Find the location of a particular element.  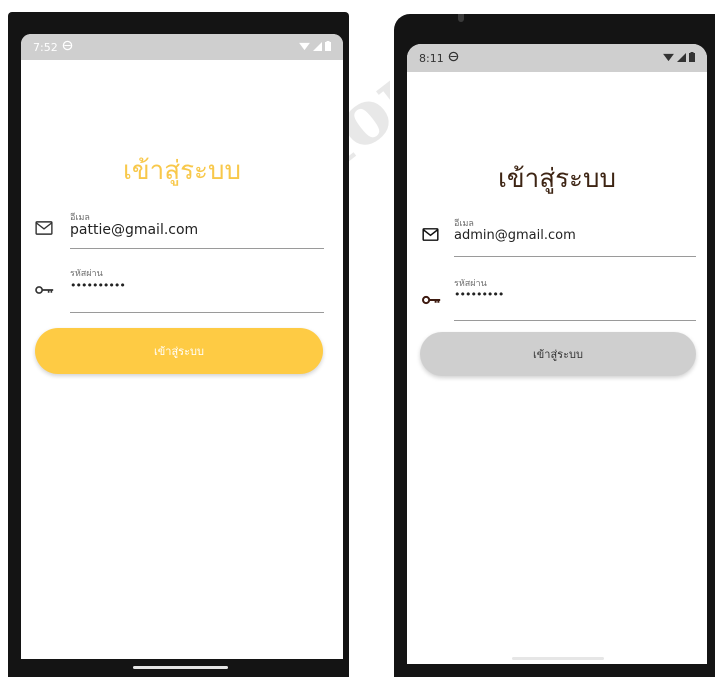

password-field: รหัสผ่าน •••••••••• is located at coordinates (183, 292).